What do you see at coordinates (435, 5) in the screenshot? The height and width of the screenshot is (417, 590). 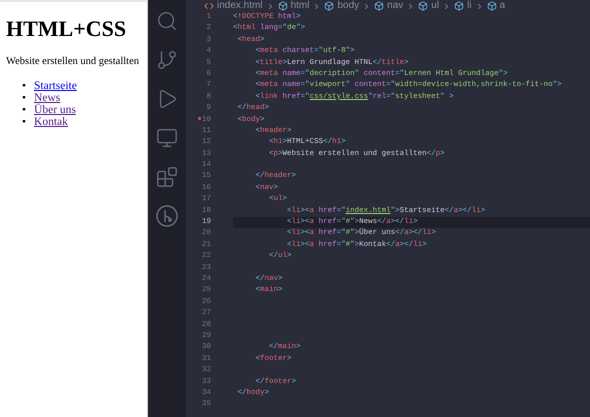 I see `breadcrumb-item: ul` at bounding box center [435, 5].